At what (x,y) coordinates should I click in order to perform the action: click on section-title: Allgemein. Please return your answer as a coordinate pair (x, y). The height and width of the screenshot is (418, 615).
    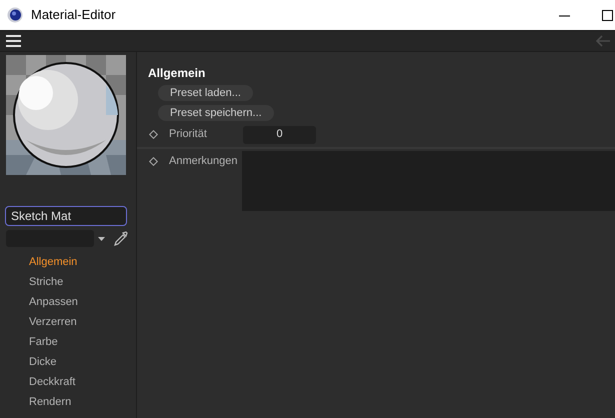
    Looking at the image, I should click on (177, 73).